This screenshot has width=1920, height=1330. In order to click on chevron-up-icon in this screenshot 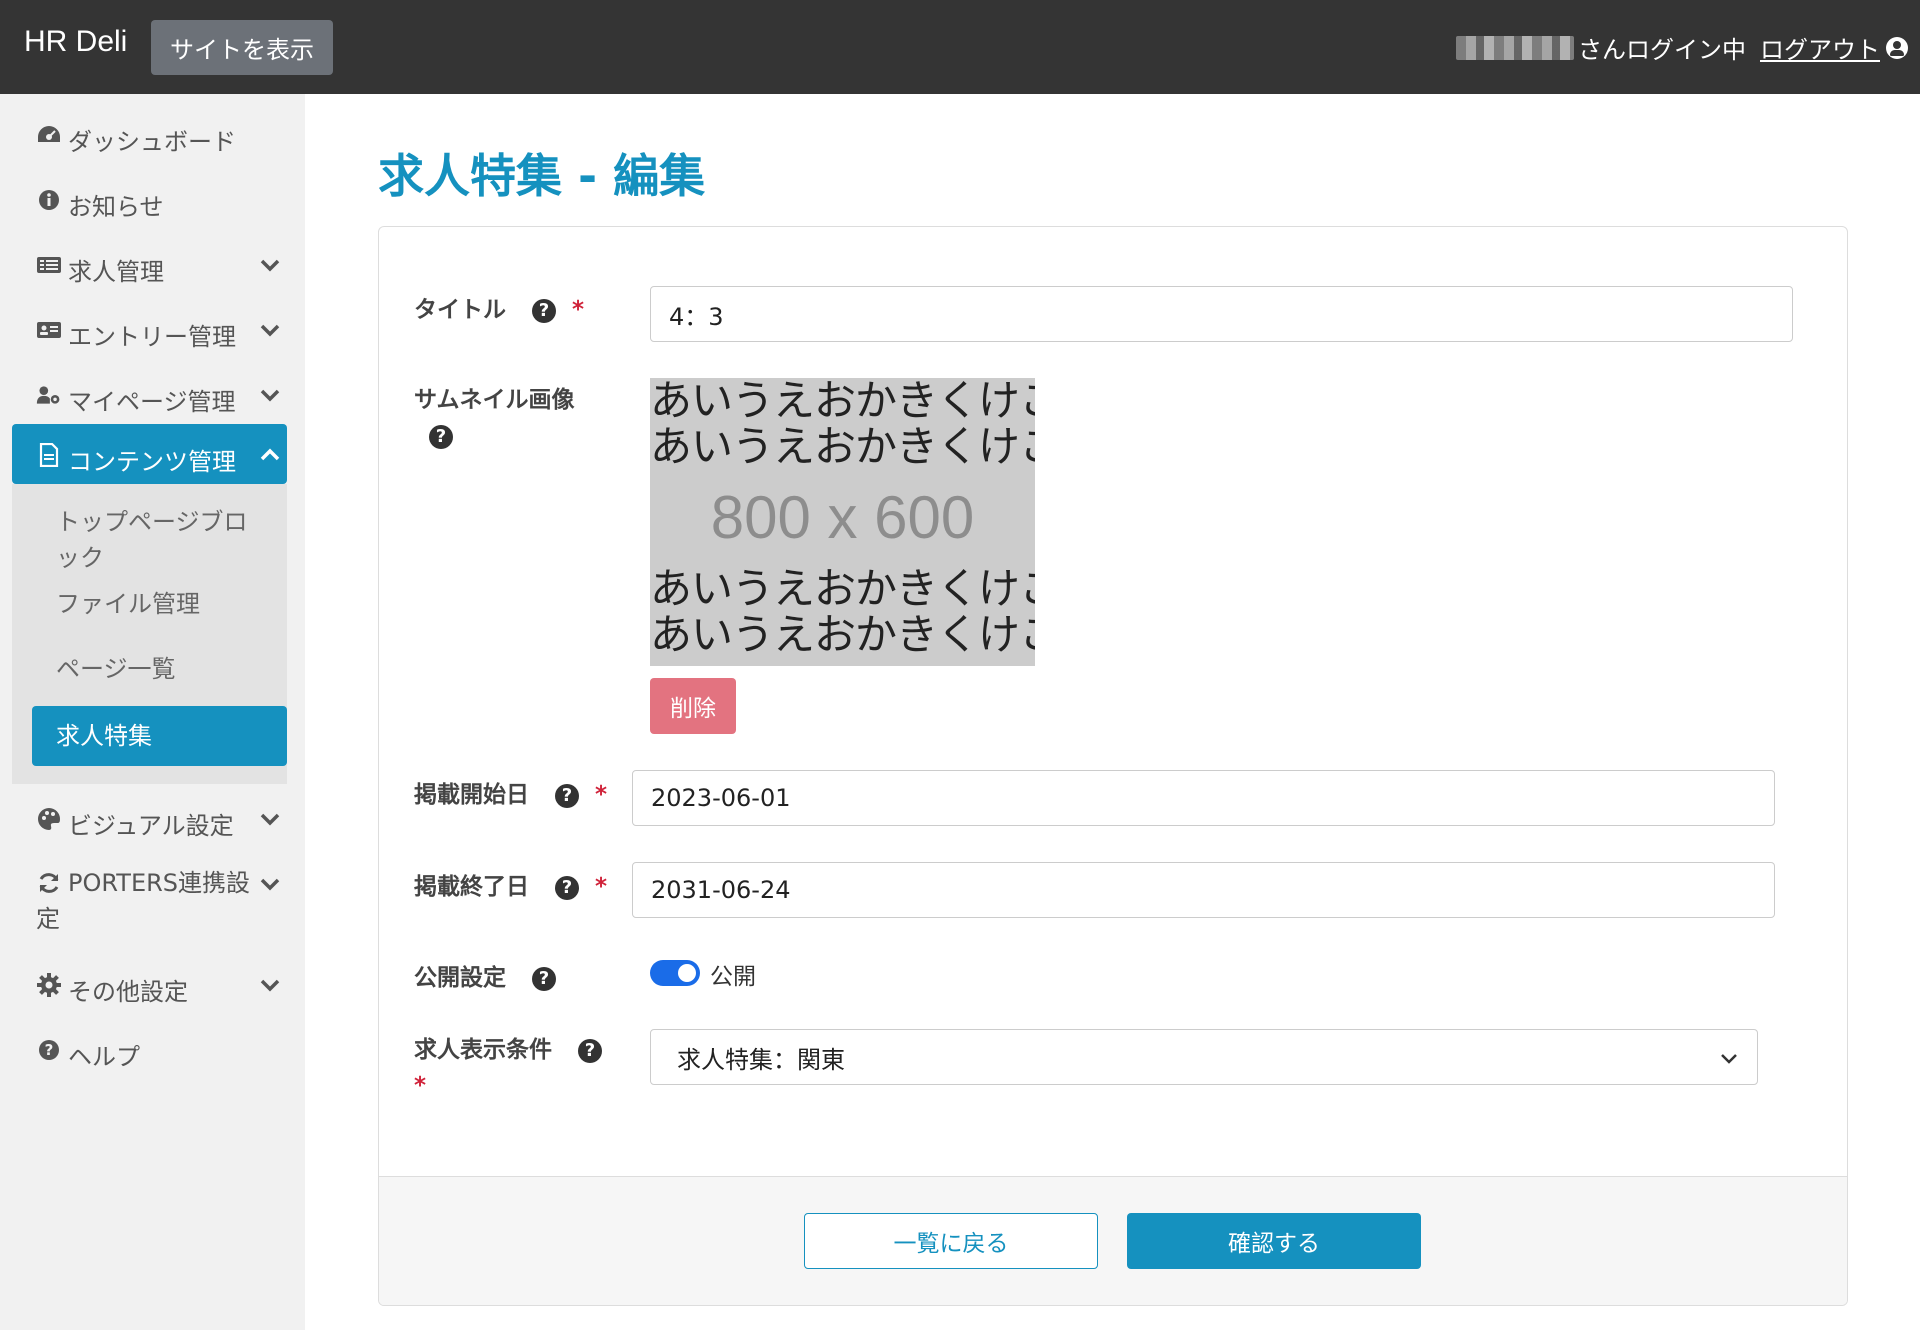, I will do `click(270, 455)`.